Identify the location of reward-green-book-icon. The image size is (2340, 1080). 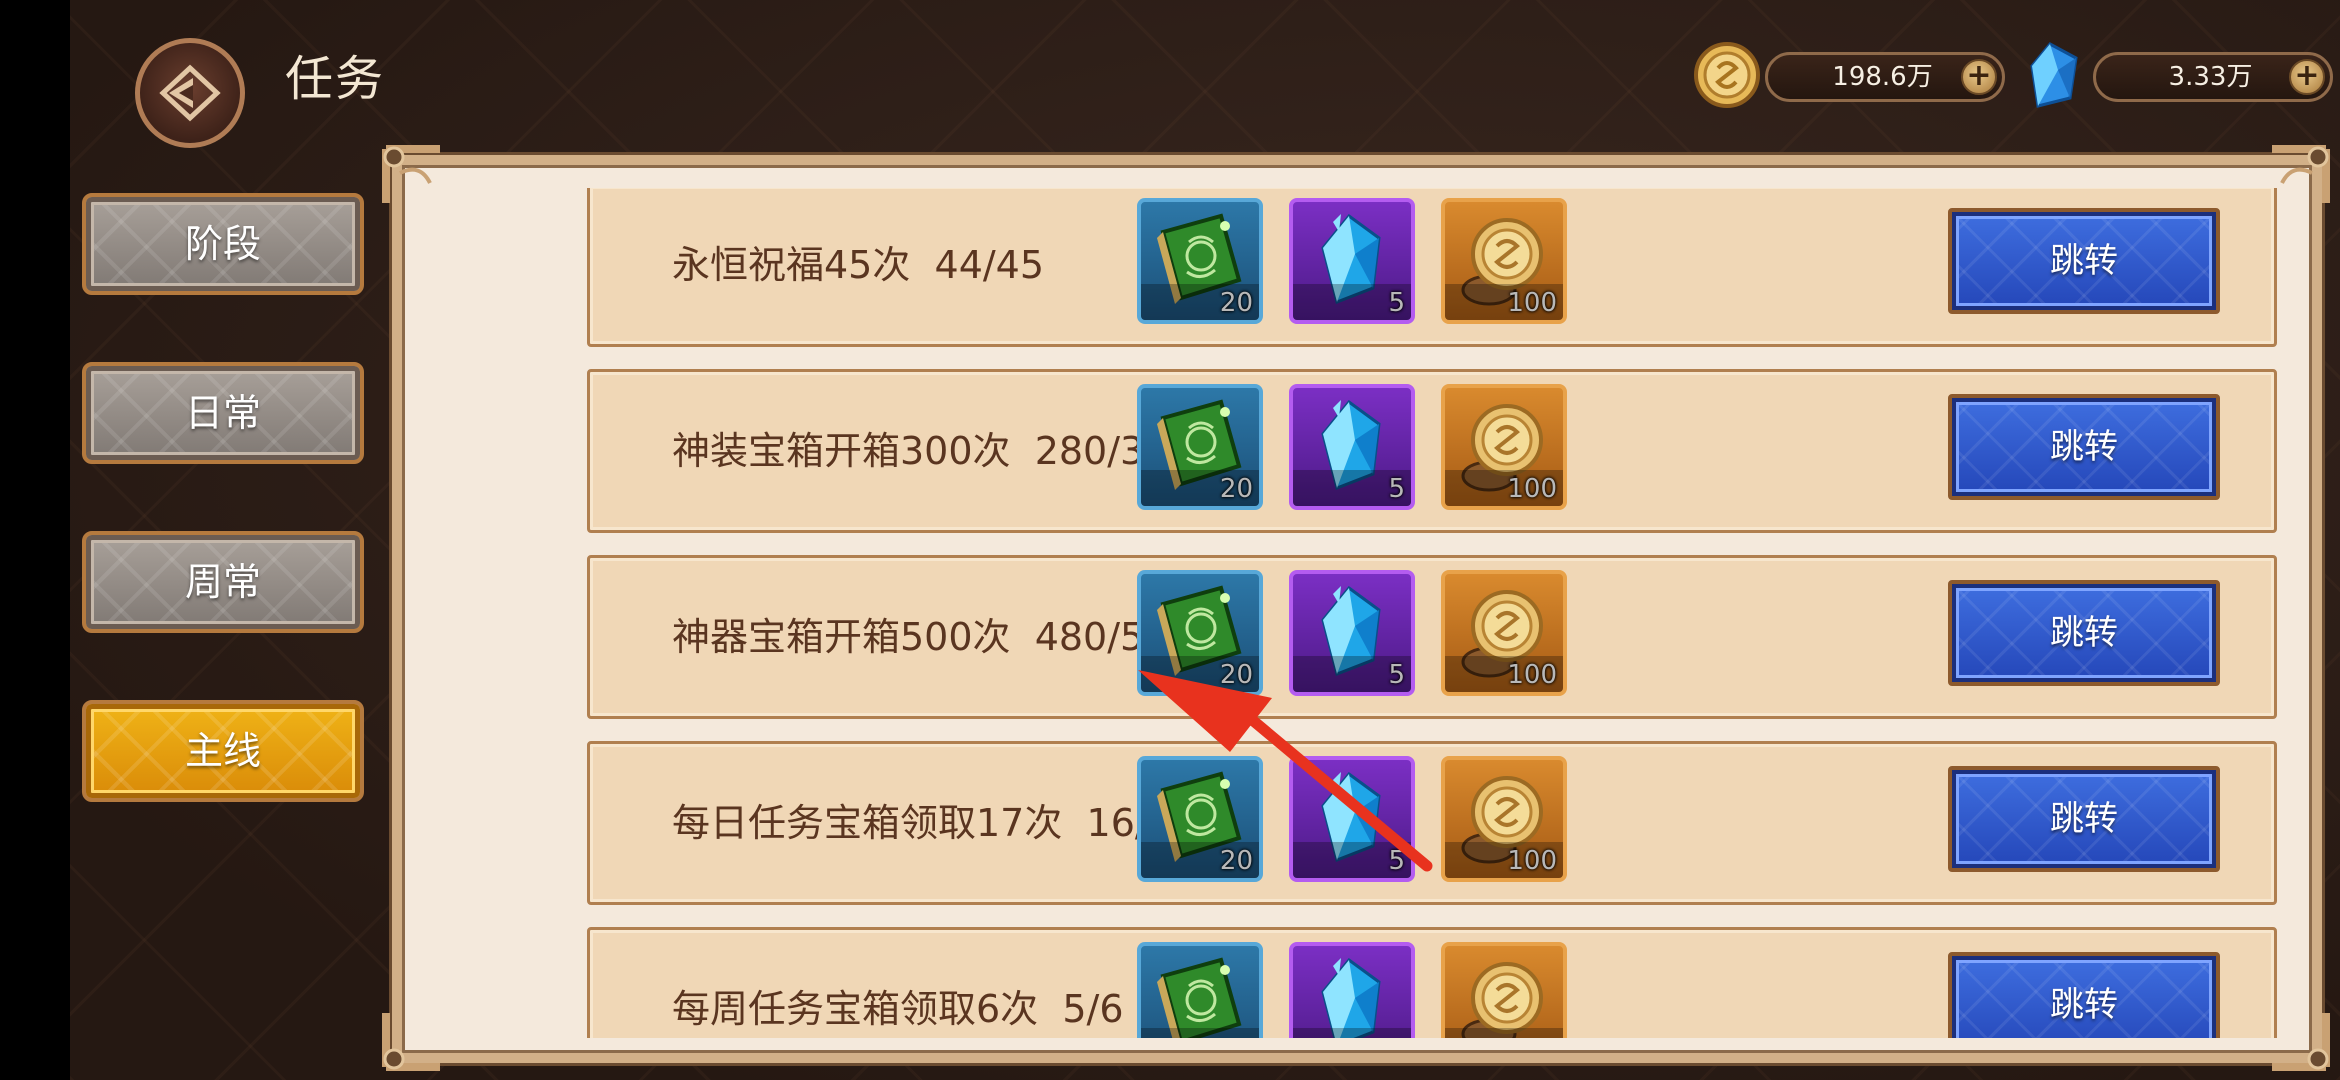
(1200, 990).